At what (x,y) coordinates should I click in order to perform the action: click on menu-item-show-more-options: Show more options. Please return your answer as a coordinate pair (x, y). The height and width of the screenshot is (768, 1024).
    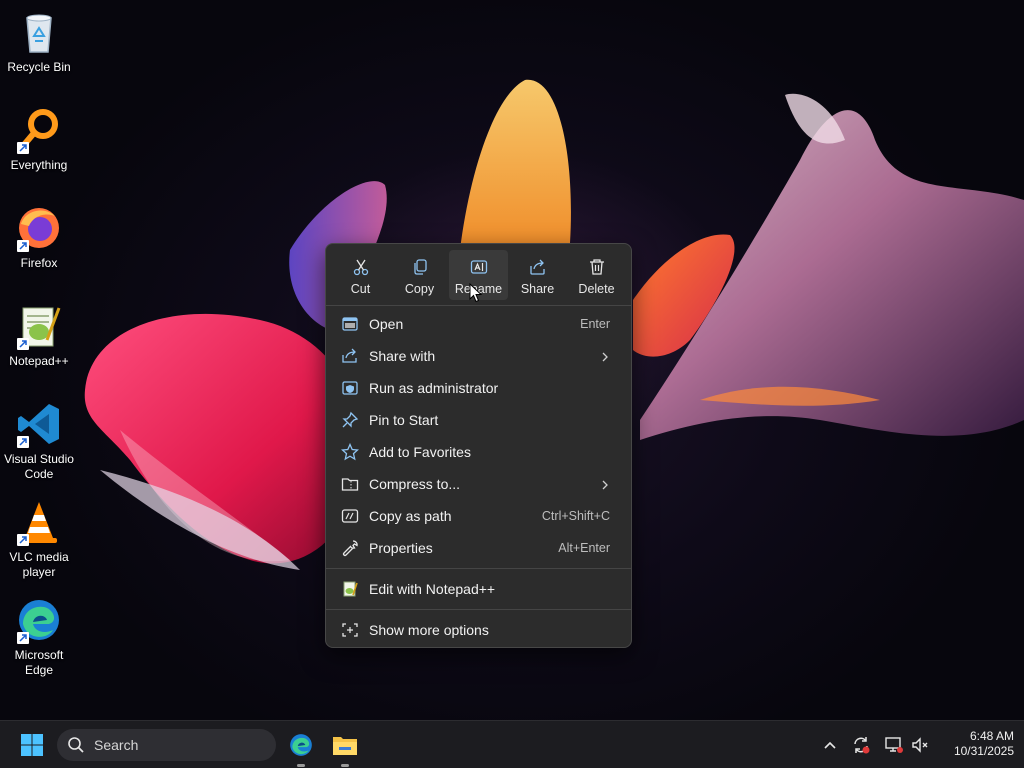
    Looking at the image, I should click on (478, 630).